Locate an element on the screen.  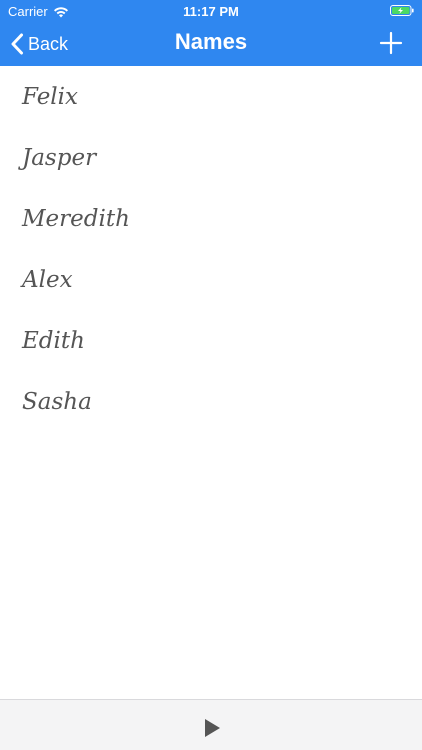
list-item: Edith is located at coordinates (211, 340).